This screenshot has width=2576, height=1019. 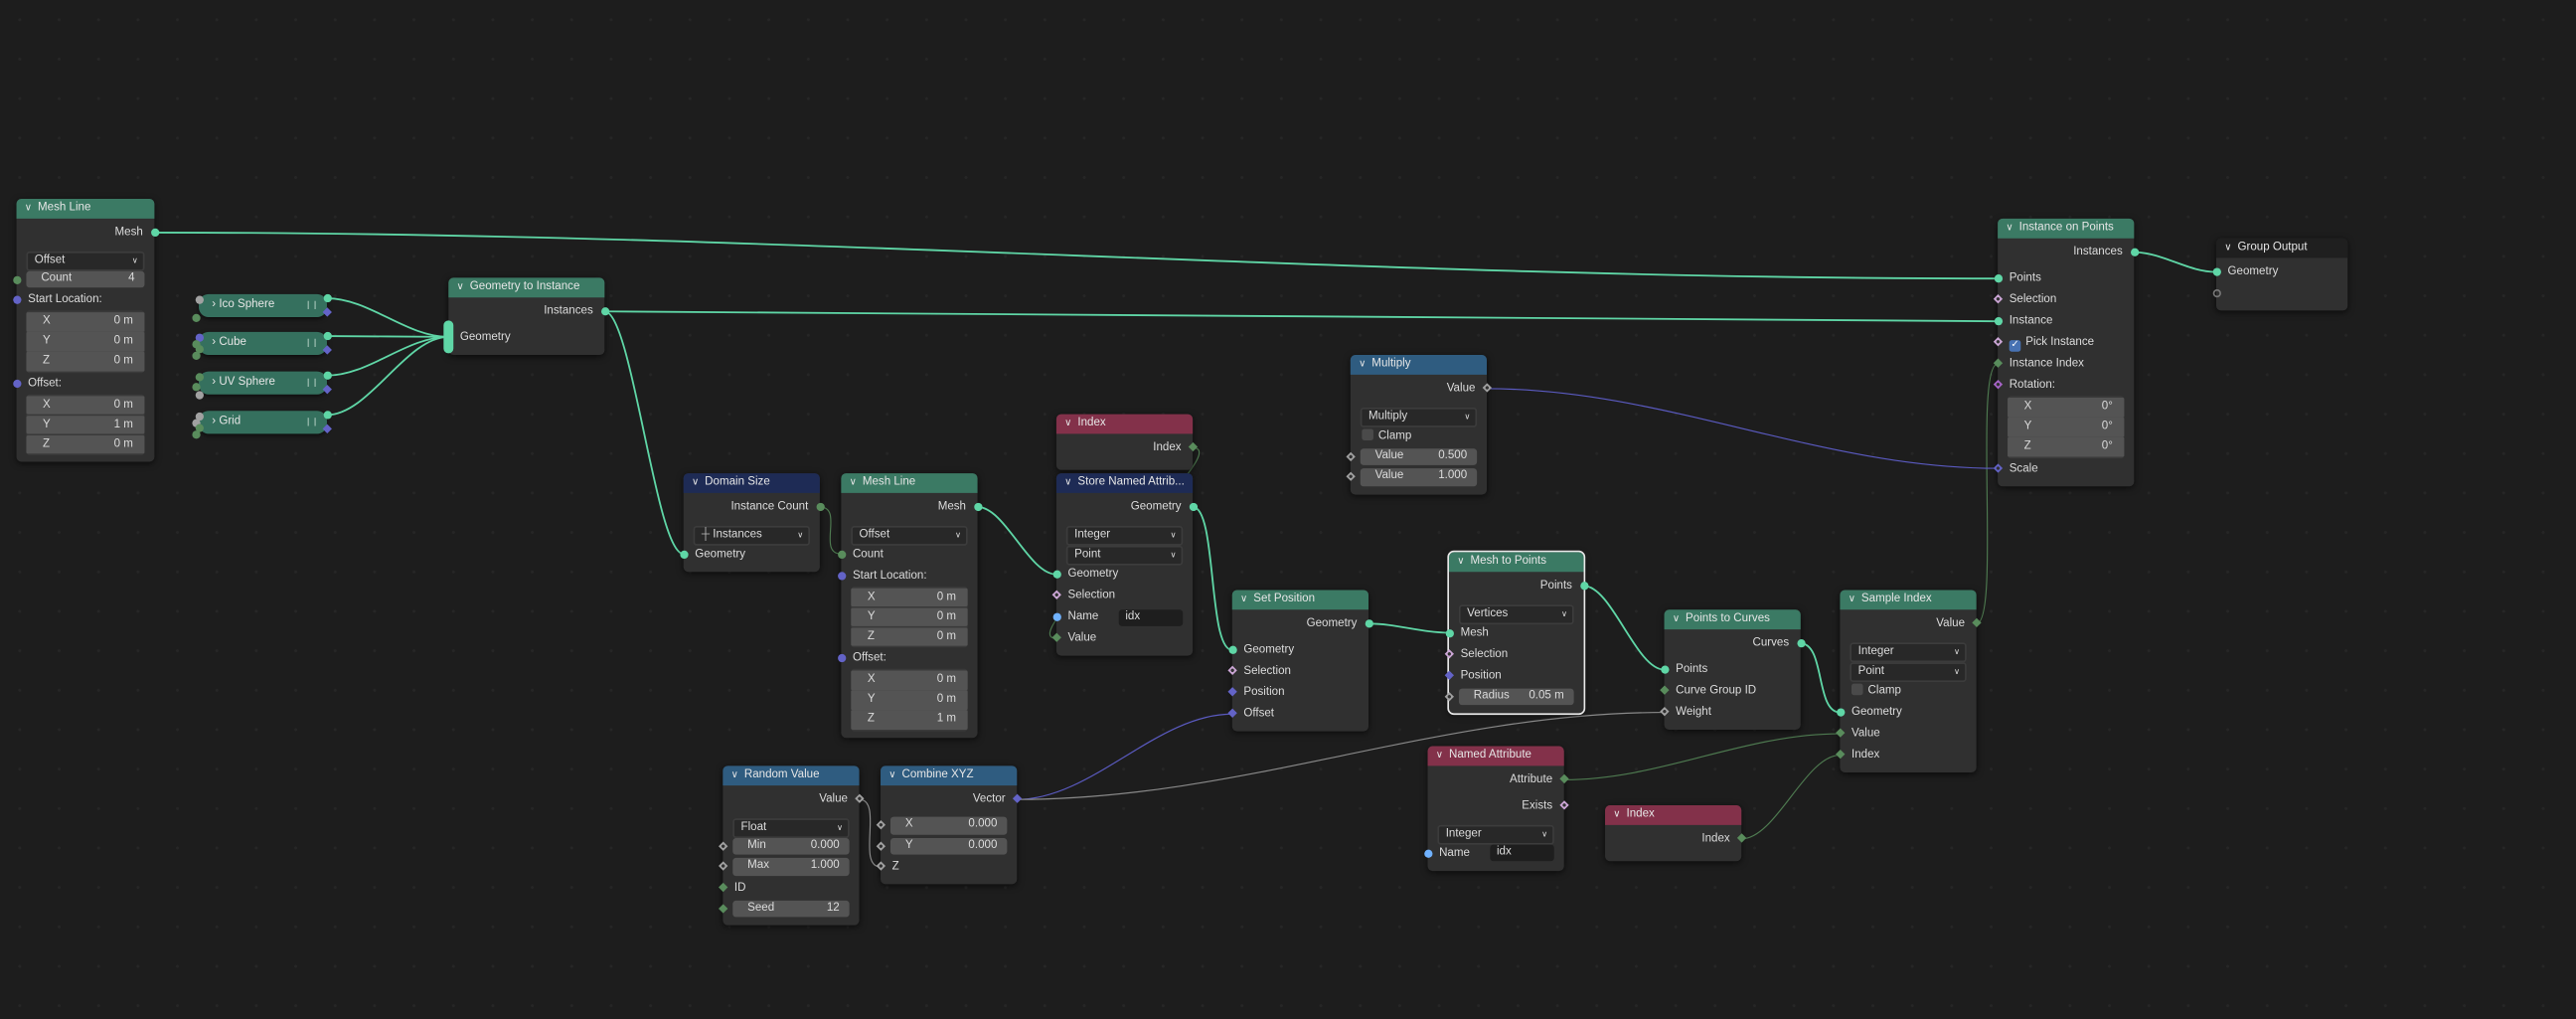 What do you see at coordinates (909, 483) in the screenshot?
I see `node-header: ∨ Mesh Line` at bounding box center [909, 483].